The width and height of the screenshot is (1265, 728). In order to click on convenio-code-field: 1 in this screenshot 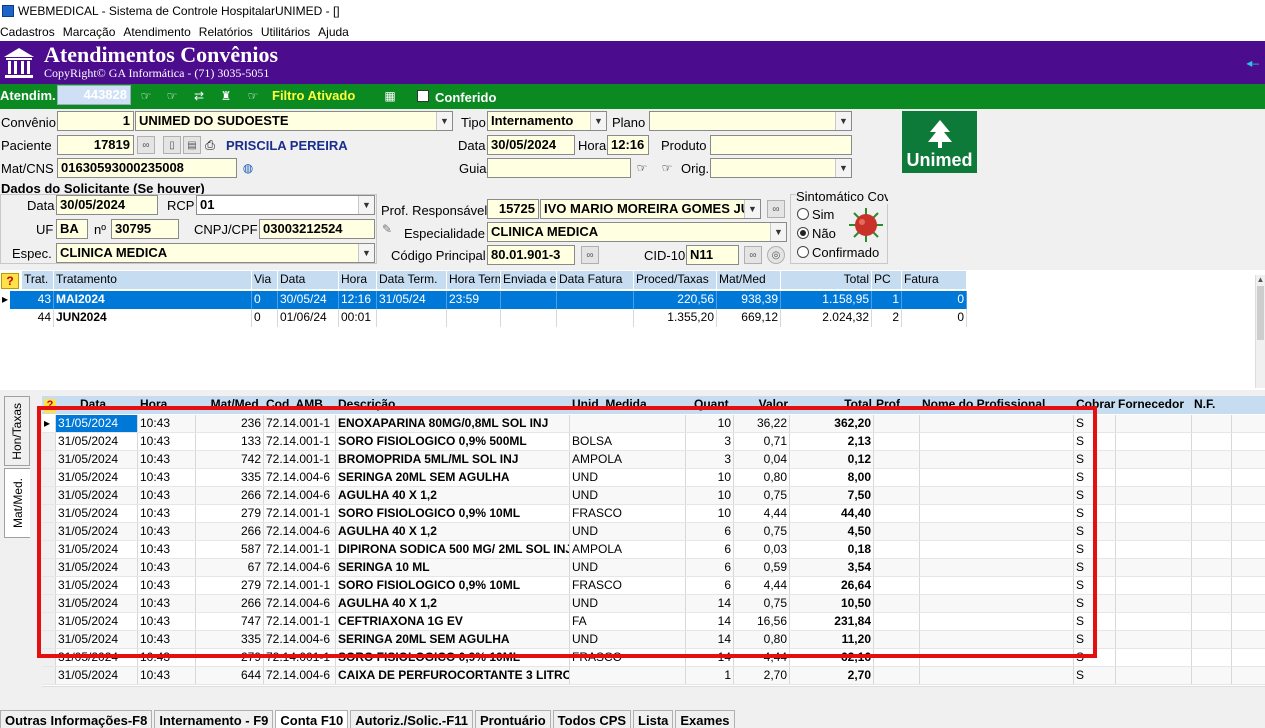, I will do `click(95, 121)`.